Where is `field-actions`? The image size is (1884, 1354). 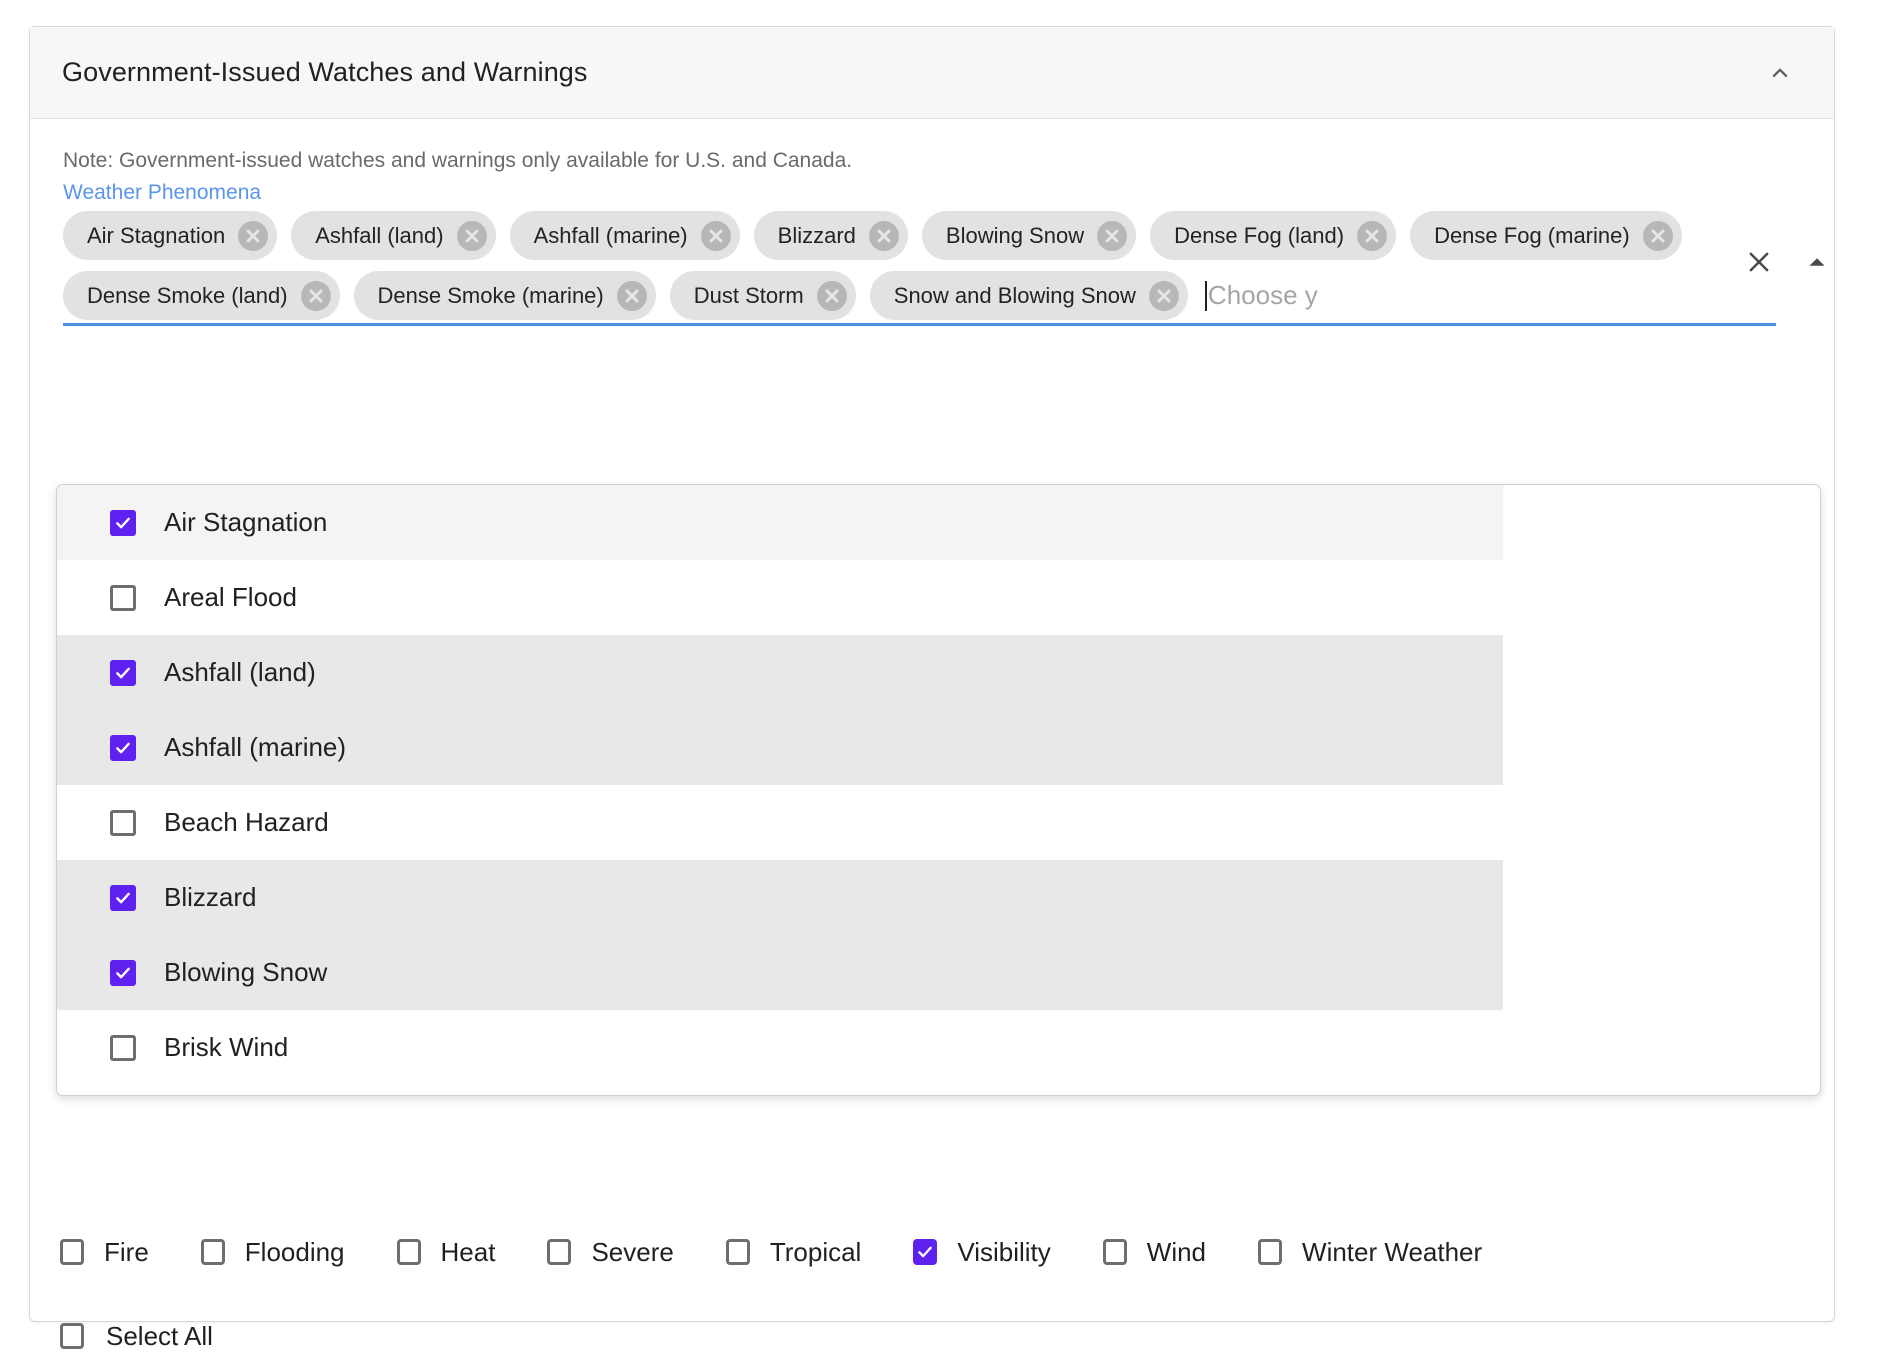
field-actions is located at coordinates (1788, 262).